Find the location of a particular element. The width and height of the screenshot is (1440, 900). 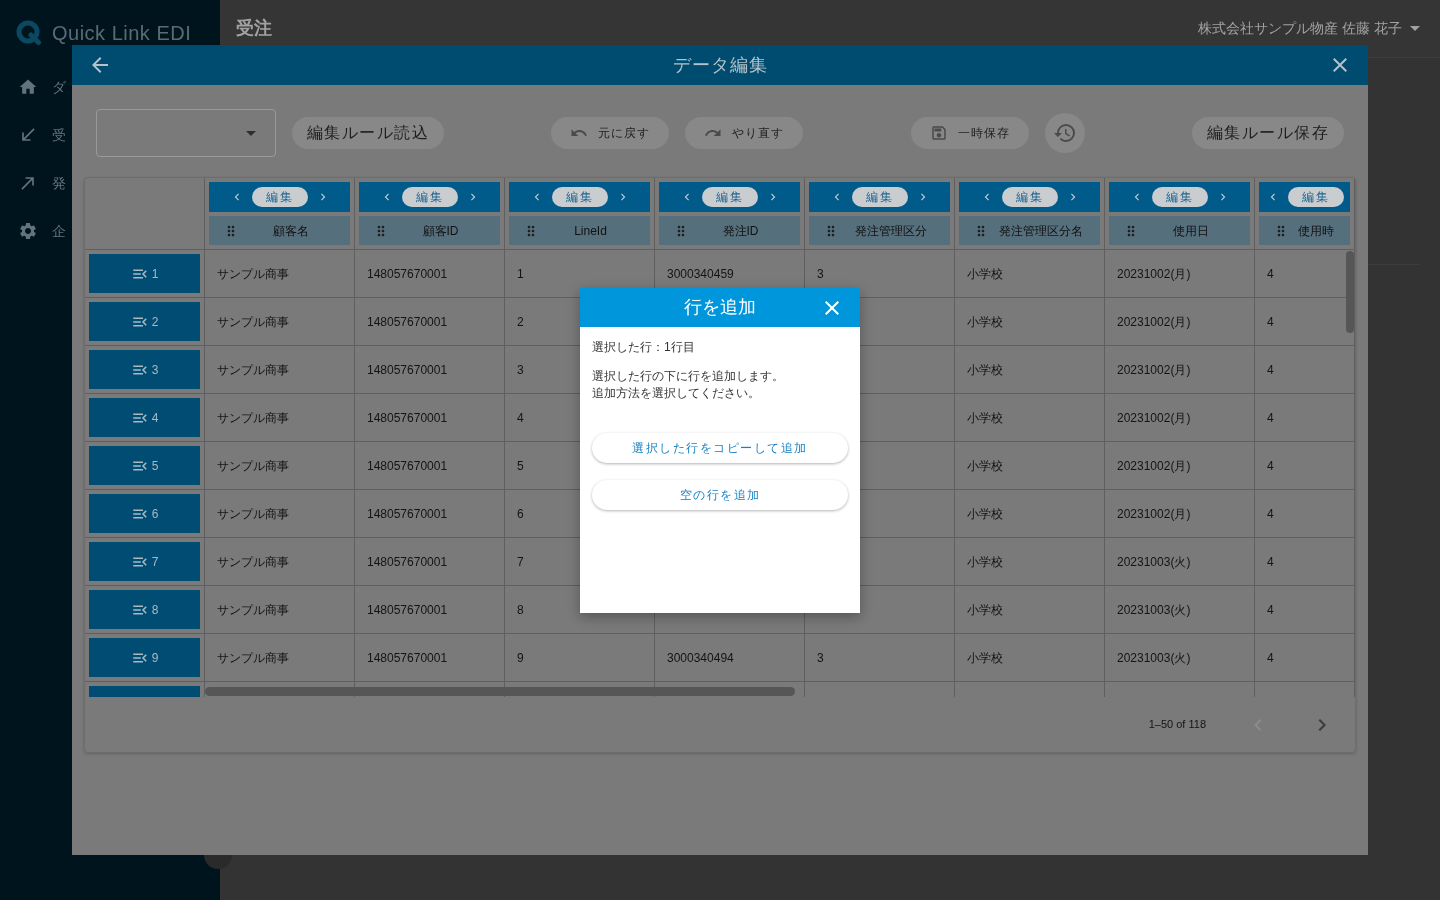

logo-text: Quick Link EDI is located at coordinates (122, 33).